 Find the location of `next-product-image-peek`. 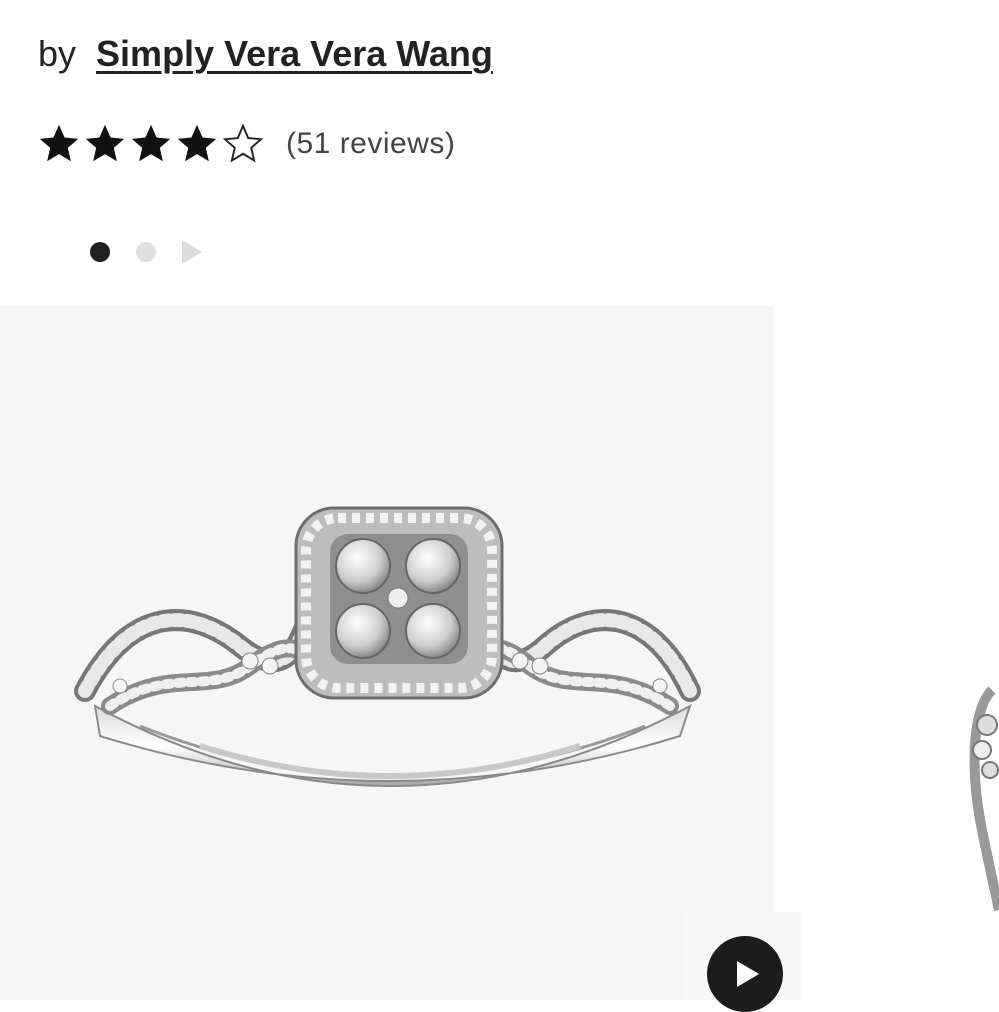

next-product-image-peek is located at coordinates (980, 800).